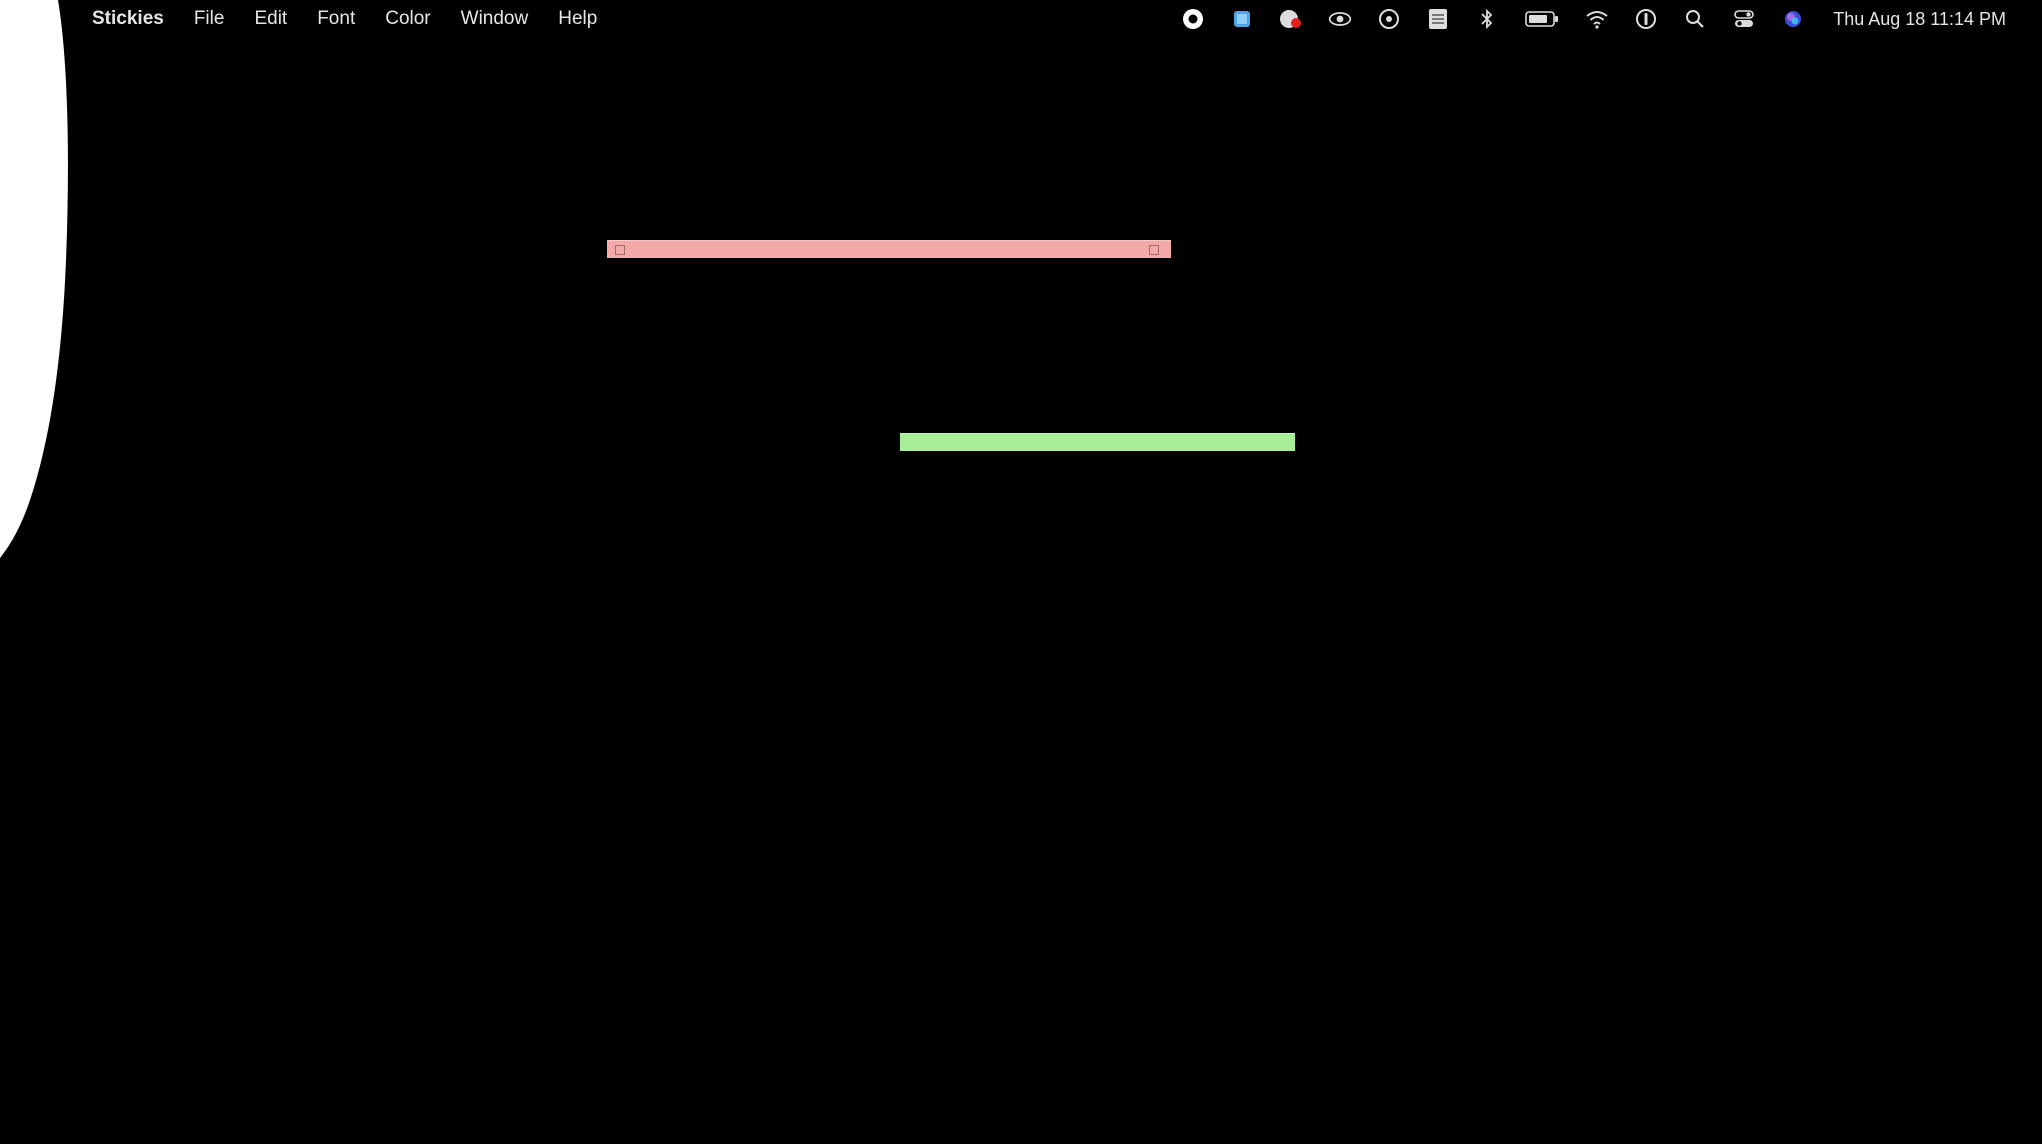  I want to click on record-icon, so click(1193, 19).